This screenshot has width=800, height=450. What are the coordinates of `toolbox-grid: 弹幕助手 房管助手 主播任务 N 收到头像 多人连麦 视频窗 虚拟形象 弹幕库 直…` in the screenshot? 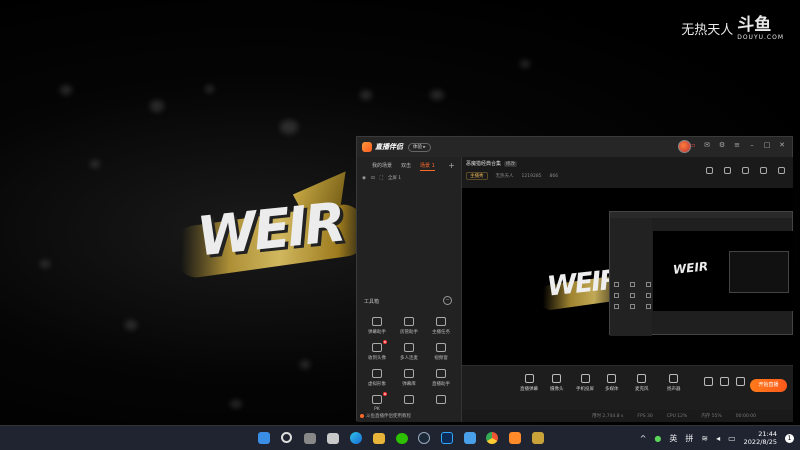 It's located at (410, 364).